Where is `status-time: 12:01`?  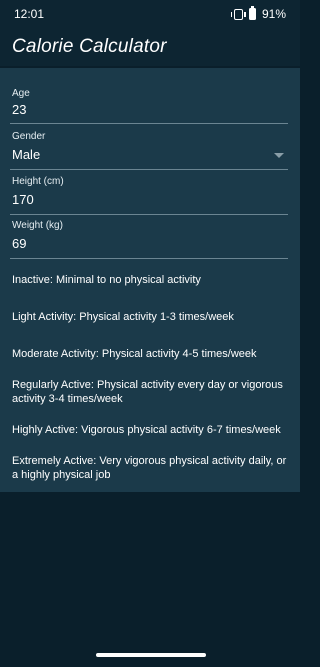
status-time: 12:01 is located at coordinates (29, 14).